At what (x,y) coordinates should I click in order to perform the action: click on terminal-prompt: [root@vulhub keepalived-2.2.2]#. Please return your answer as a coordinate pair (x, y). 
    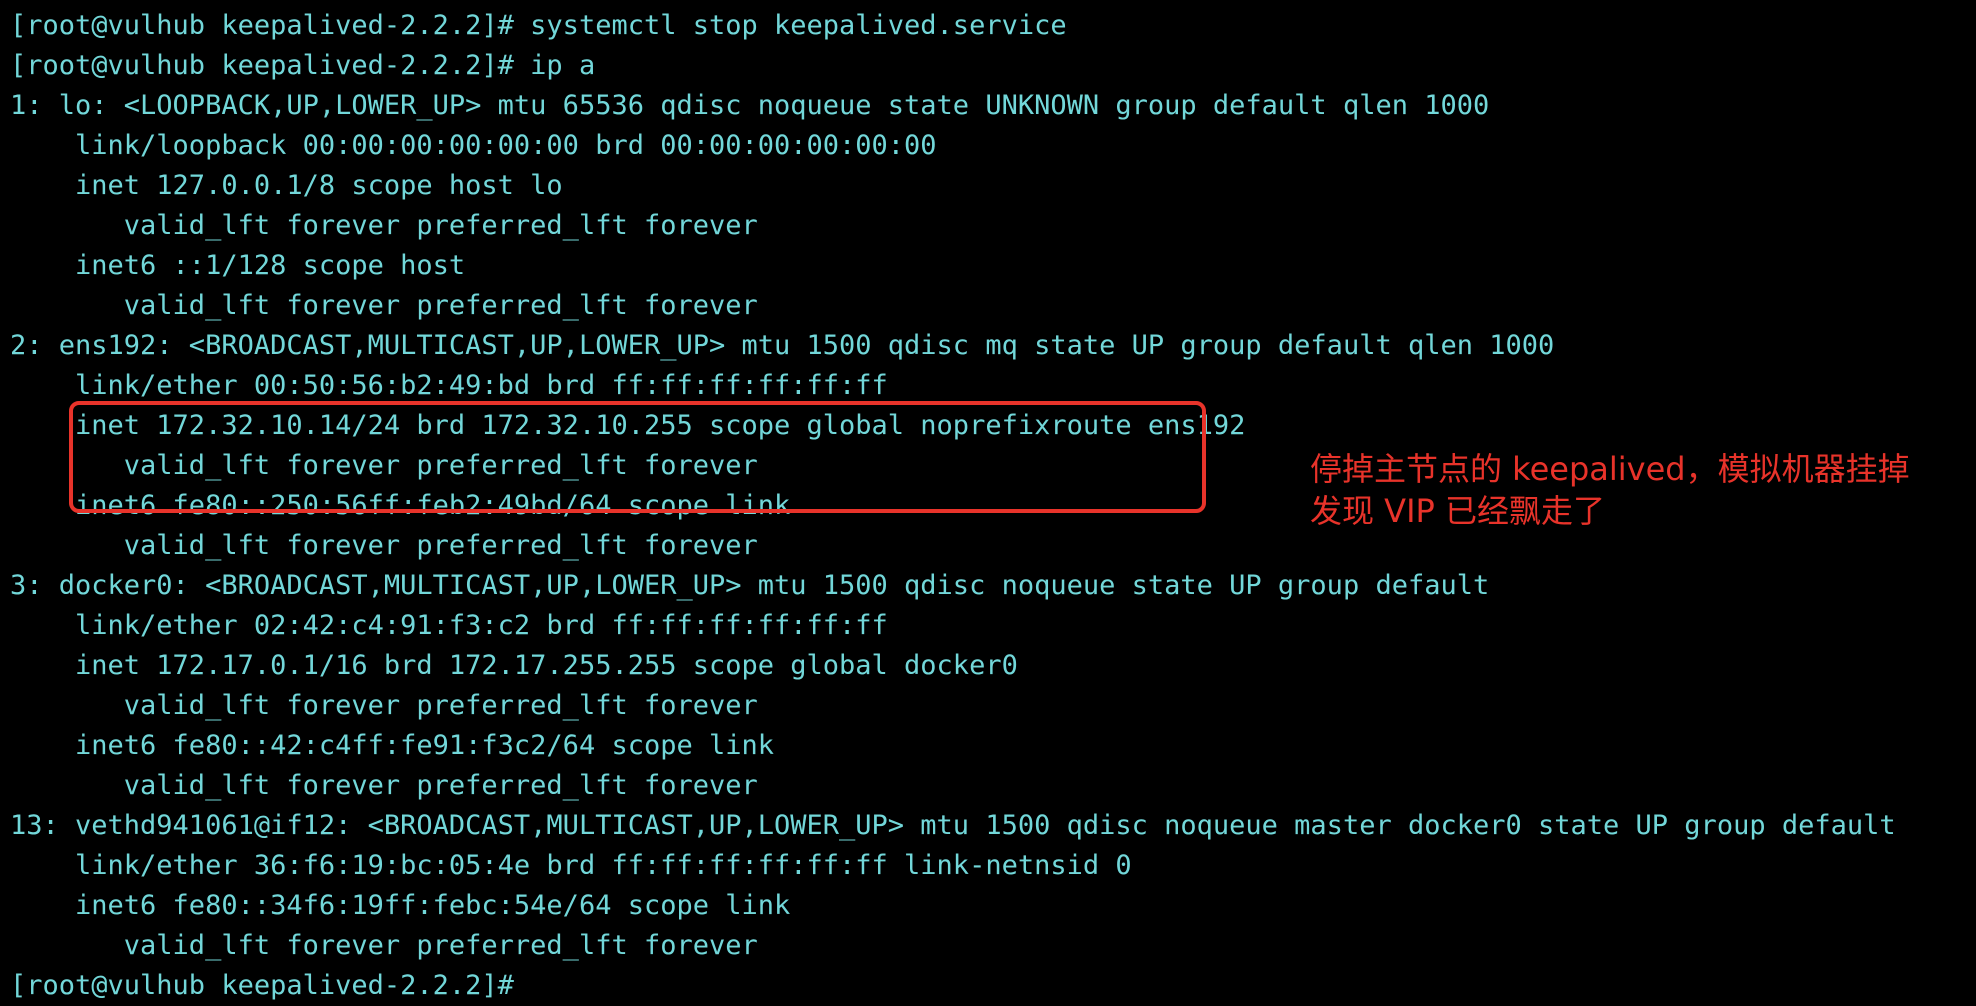
    Looking at the image, I should click on (990, 986).